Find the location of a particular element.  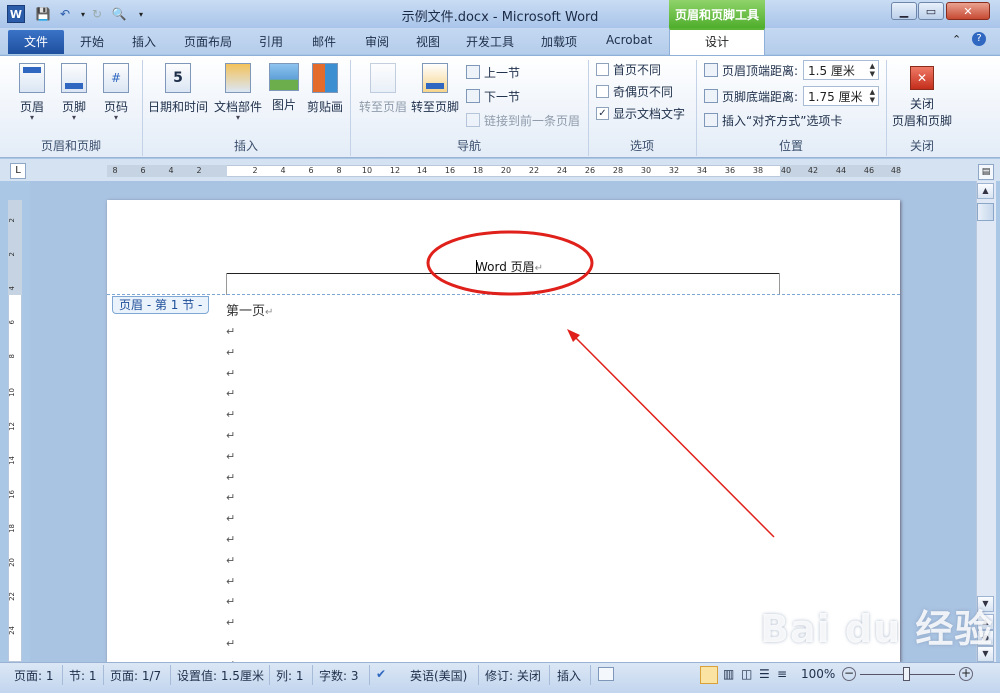

draft-view-icon: ≡ is located at coordinates (782, 674).